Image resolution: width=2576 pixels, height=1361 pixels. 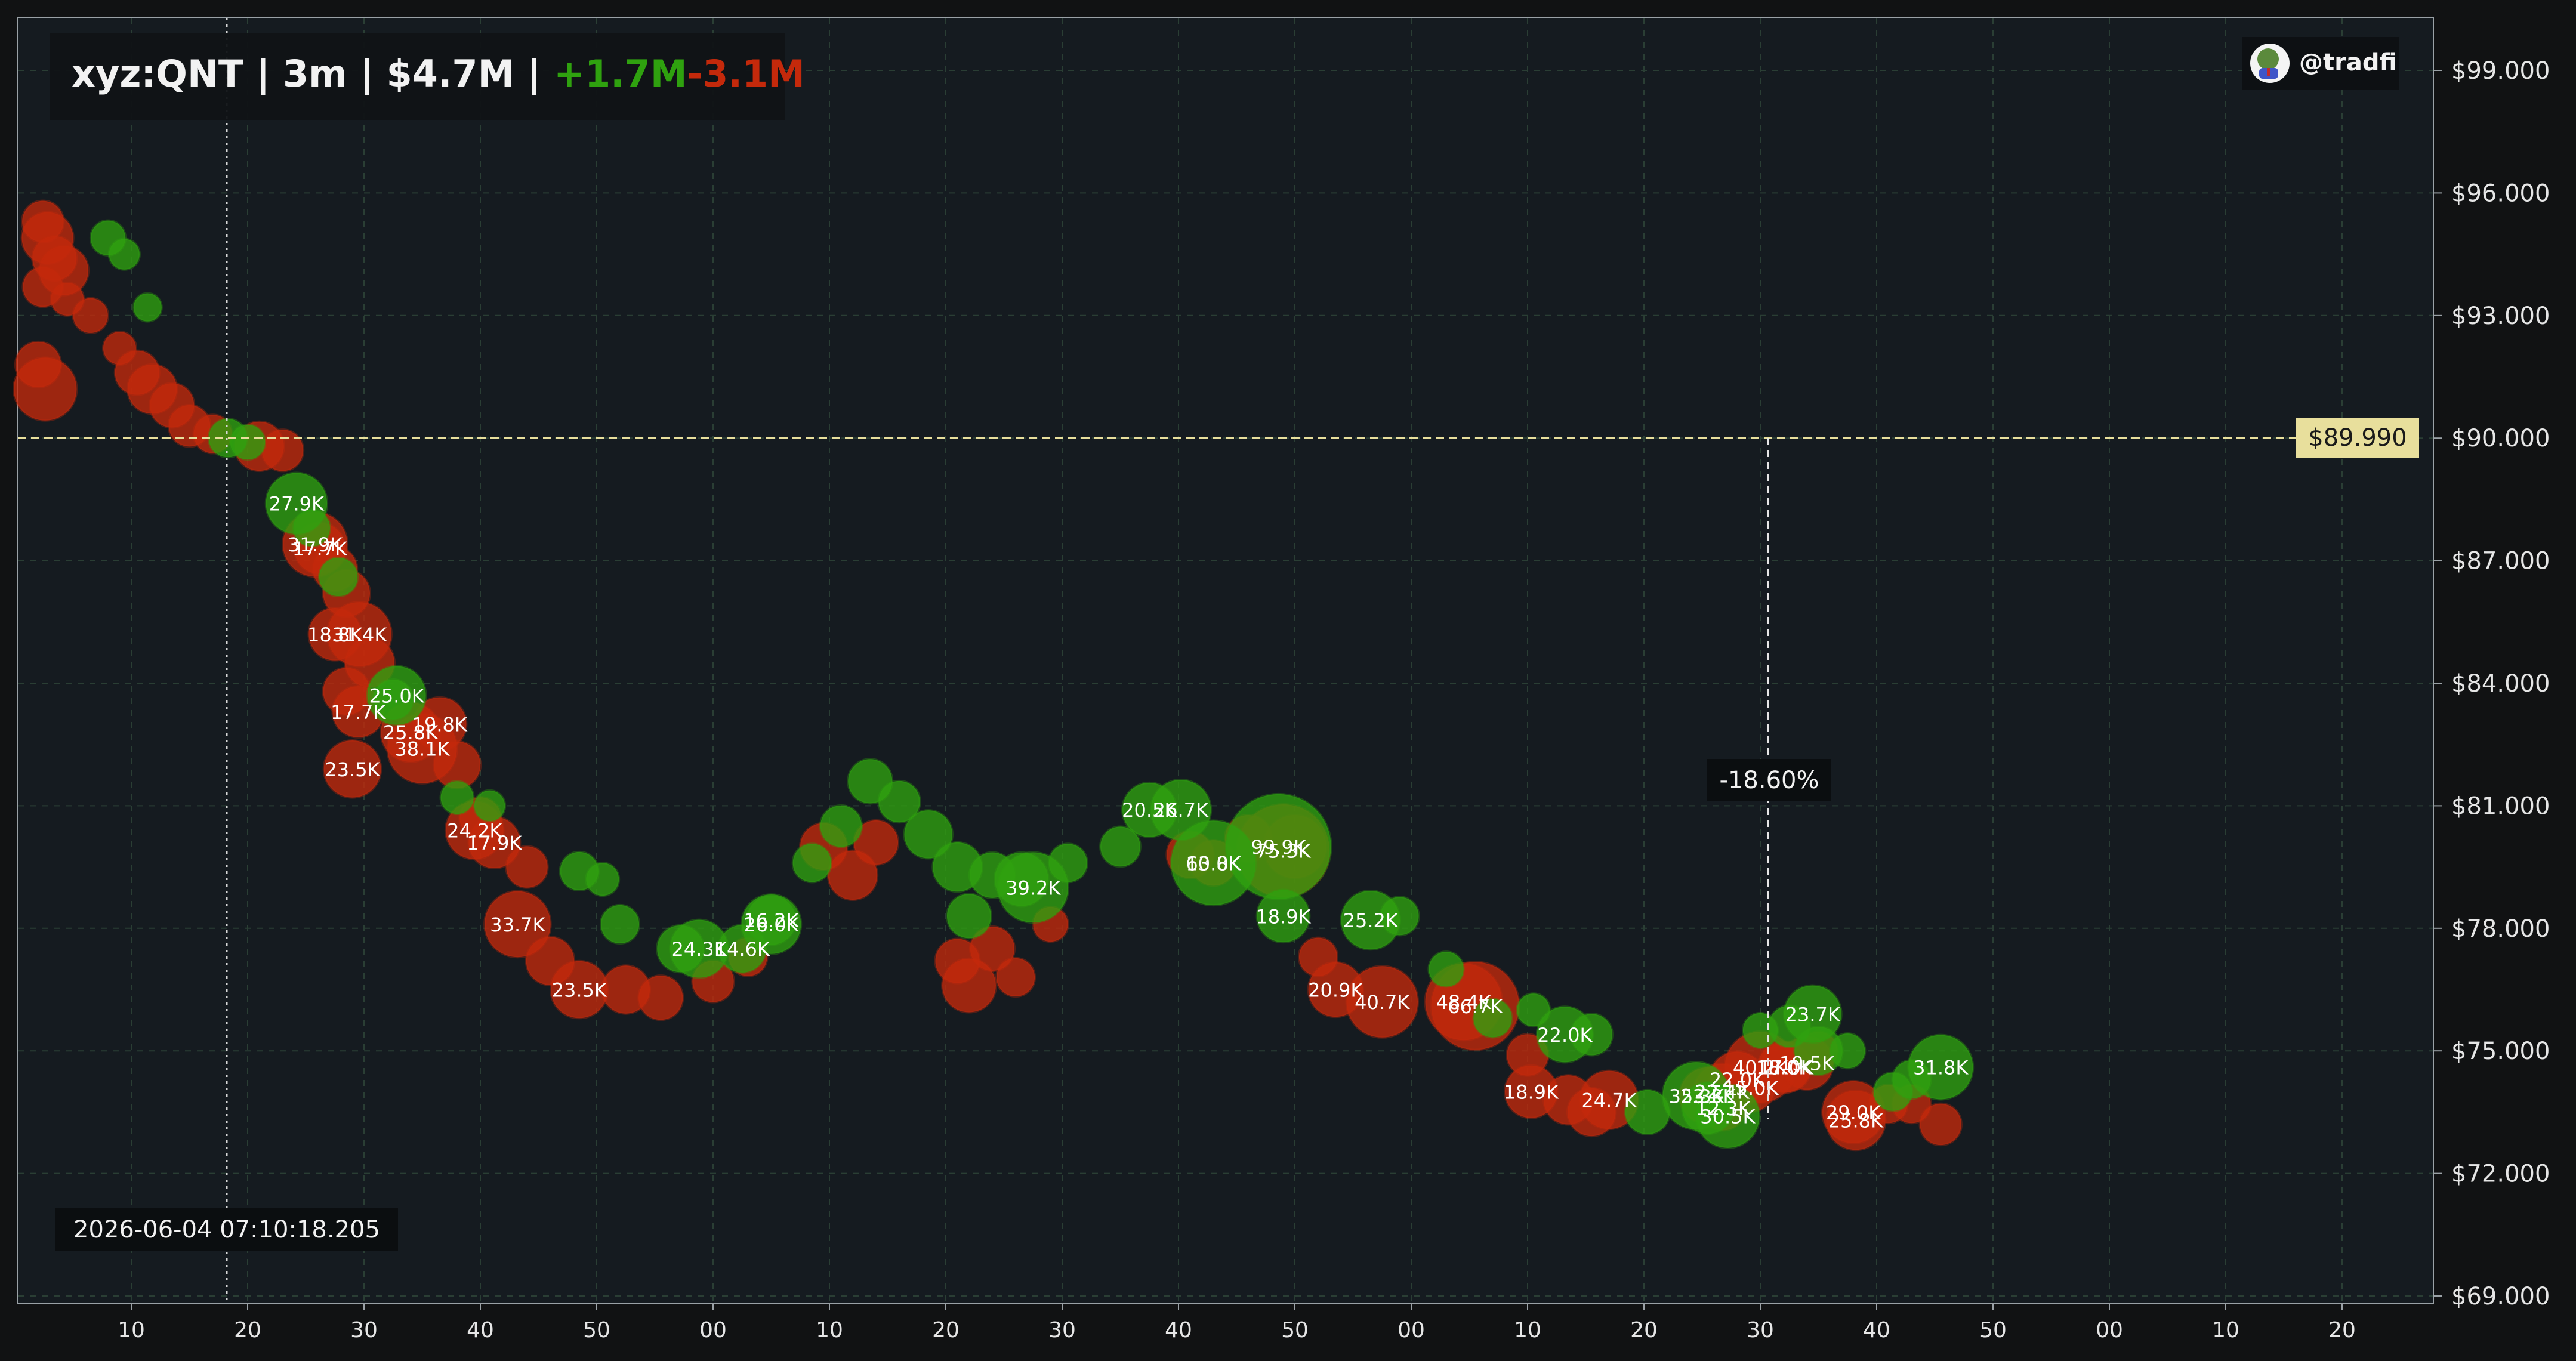 What do you see at coordinates (2500, 929) in the screenshot?
I see `y-tick-label: $78.000` at bounding box center [2500, 929].